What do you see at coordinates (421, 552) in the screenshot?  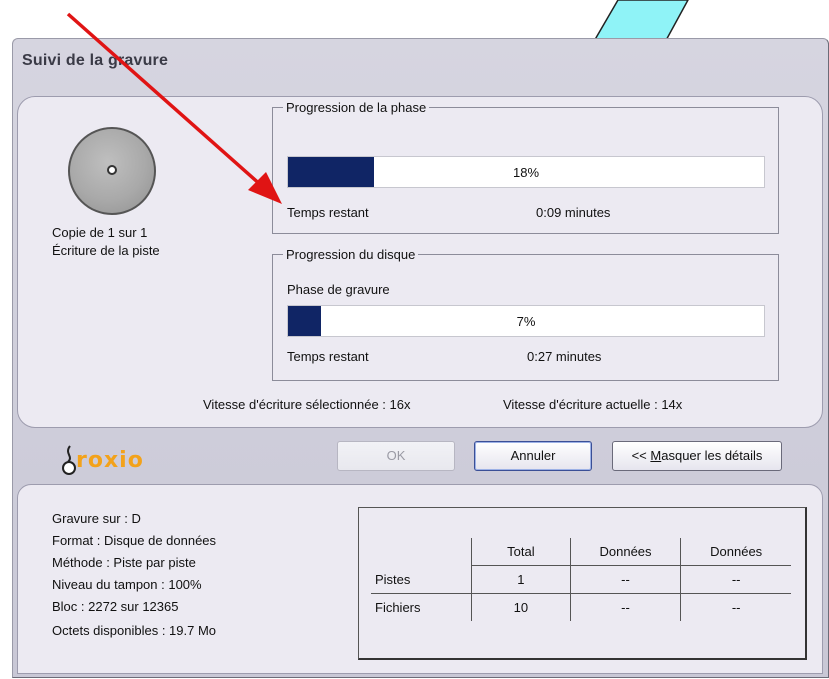 I see `stats-header-cell` at bounding box center [421, 552].